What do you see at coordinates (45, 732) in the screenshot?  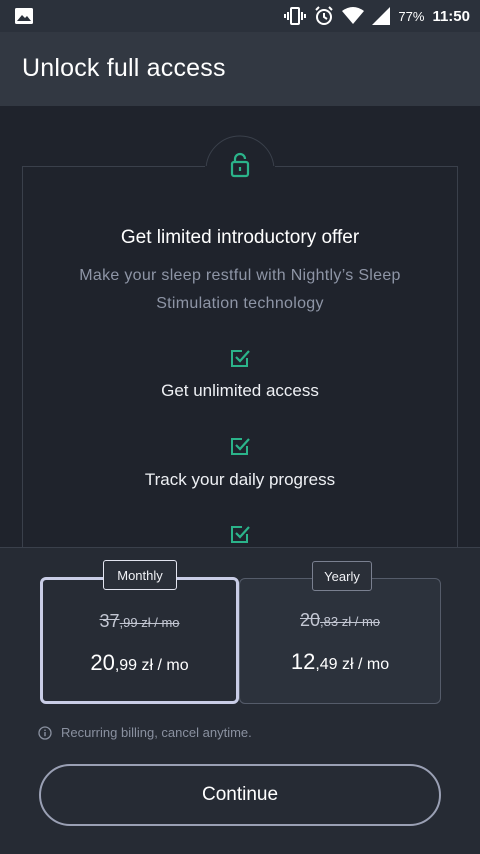 I see `info-icon` at bounding box center [45, 732].